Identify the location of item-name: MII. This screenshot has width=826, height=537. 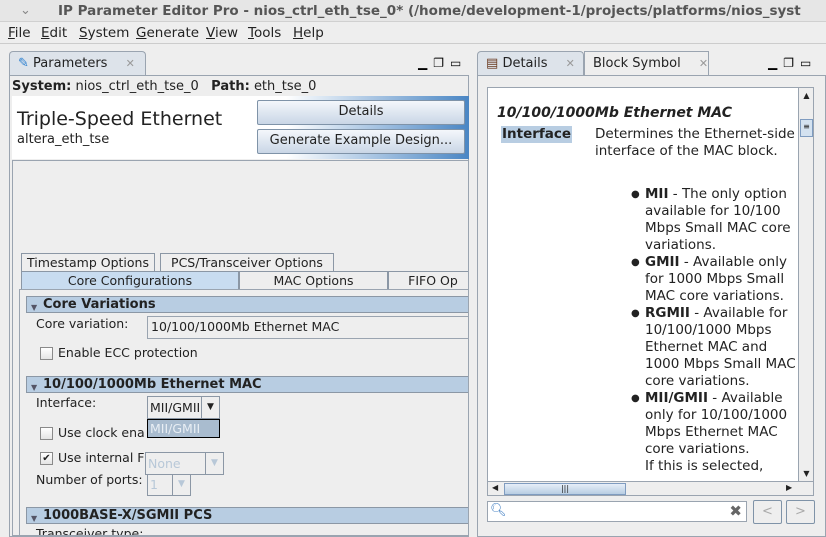
(657, 194).